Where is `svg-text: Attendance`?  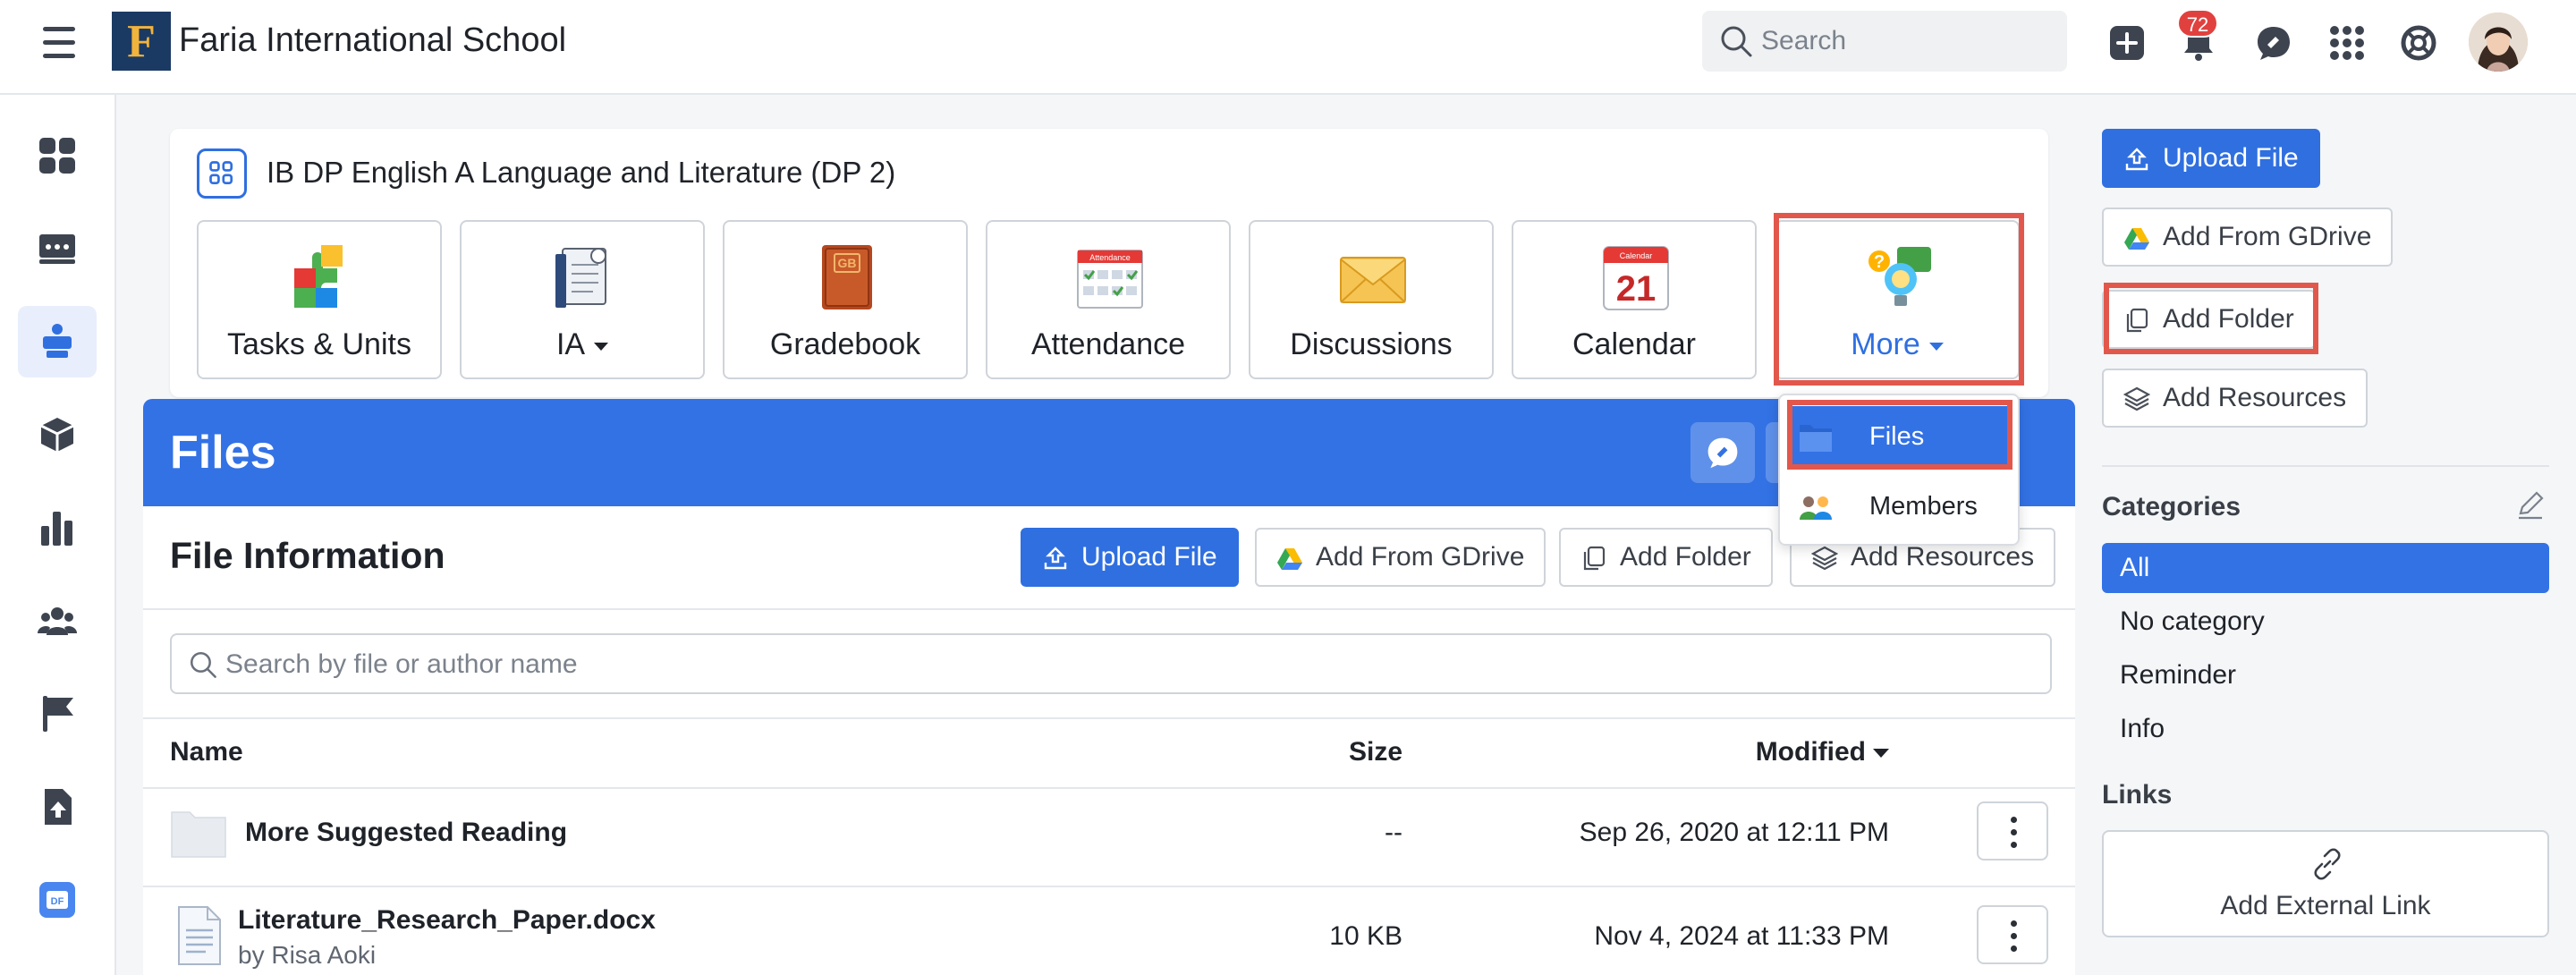 svg-text: Attendance is located at coordinates (1110, 257).